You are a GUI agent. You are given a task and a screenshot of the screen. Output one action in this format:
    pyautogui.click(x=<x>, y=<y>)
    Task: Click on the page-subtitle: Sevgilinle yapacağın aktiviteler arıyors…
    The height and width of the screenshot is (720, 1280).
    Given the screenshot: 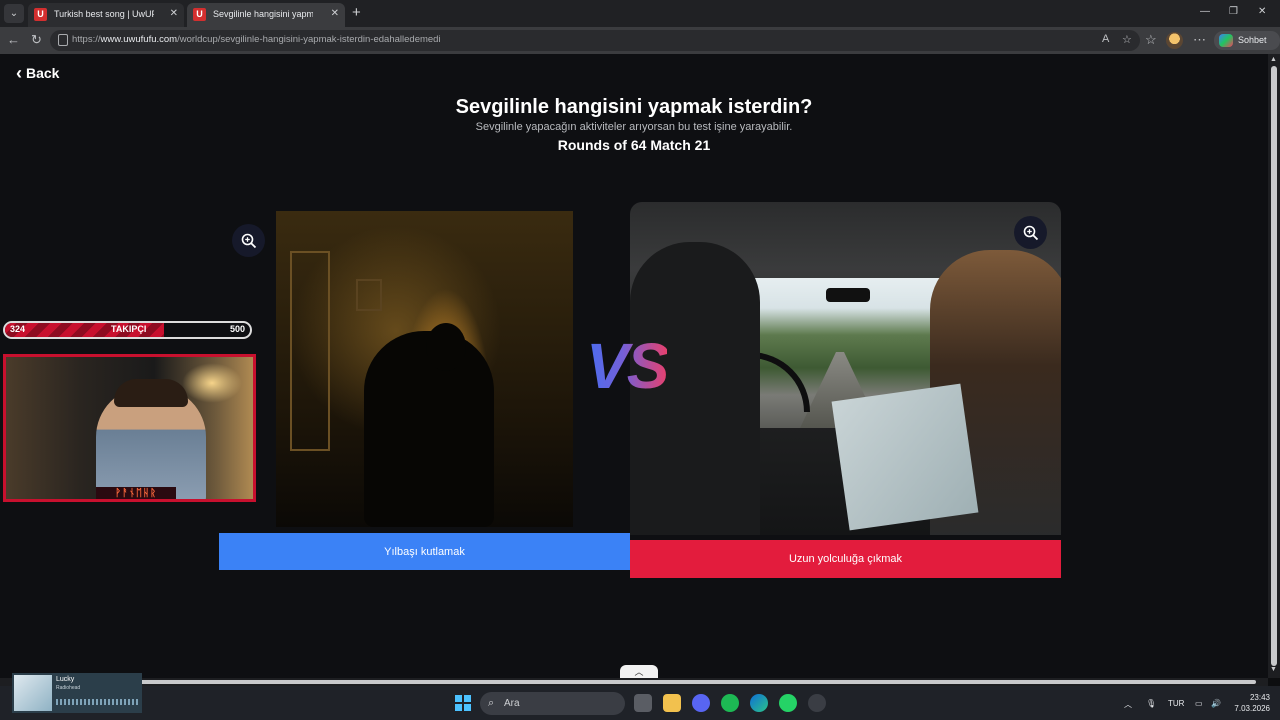 What is the action you would take?
    pyautogui.click(x=634, y=127)
    